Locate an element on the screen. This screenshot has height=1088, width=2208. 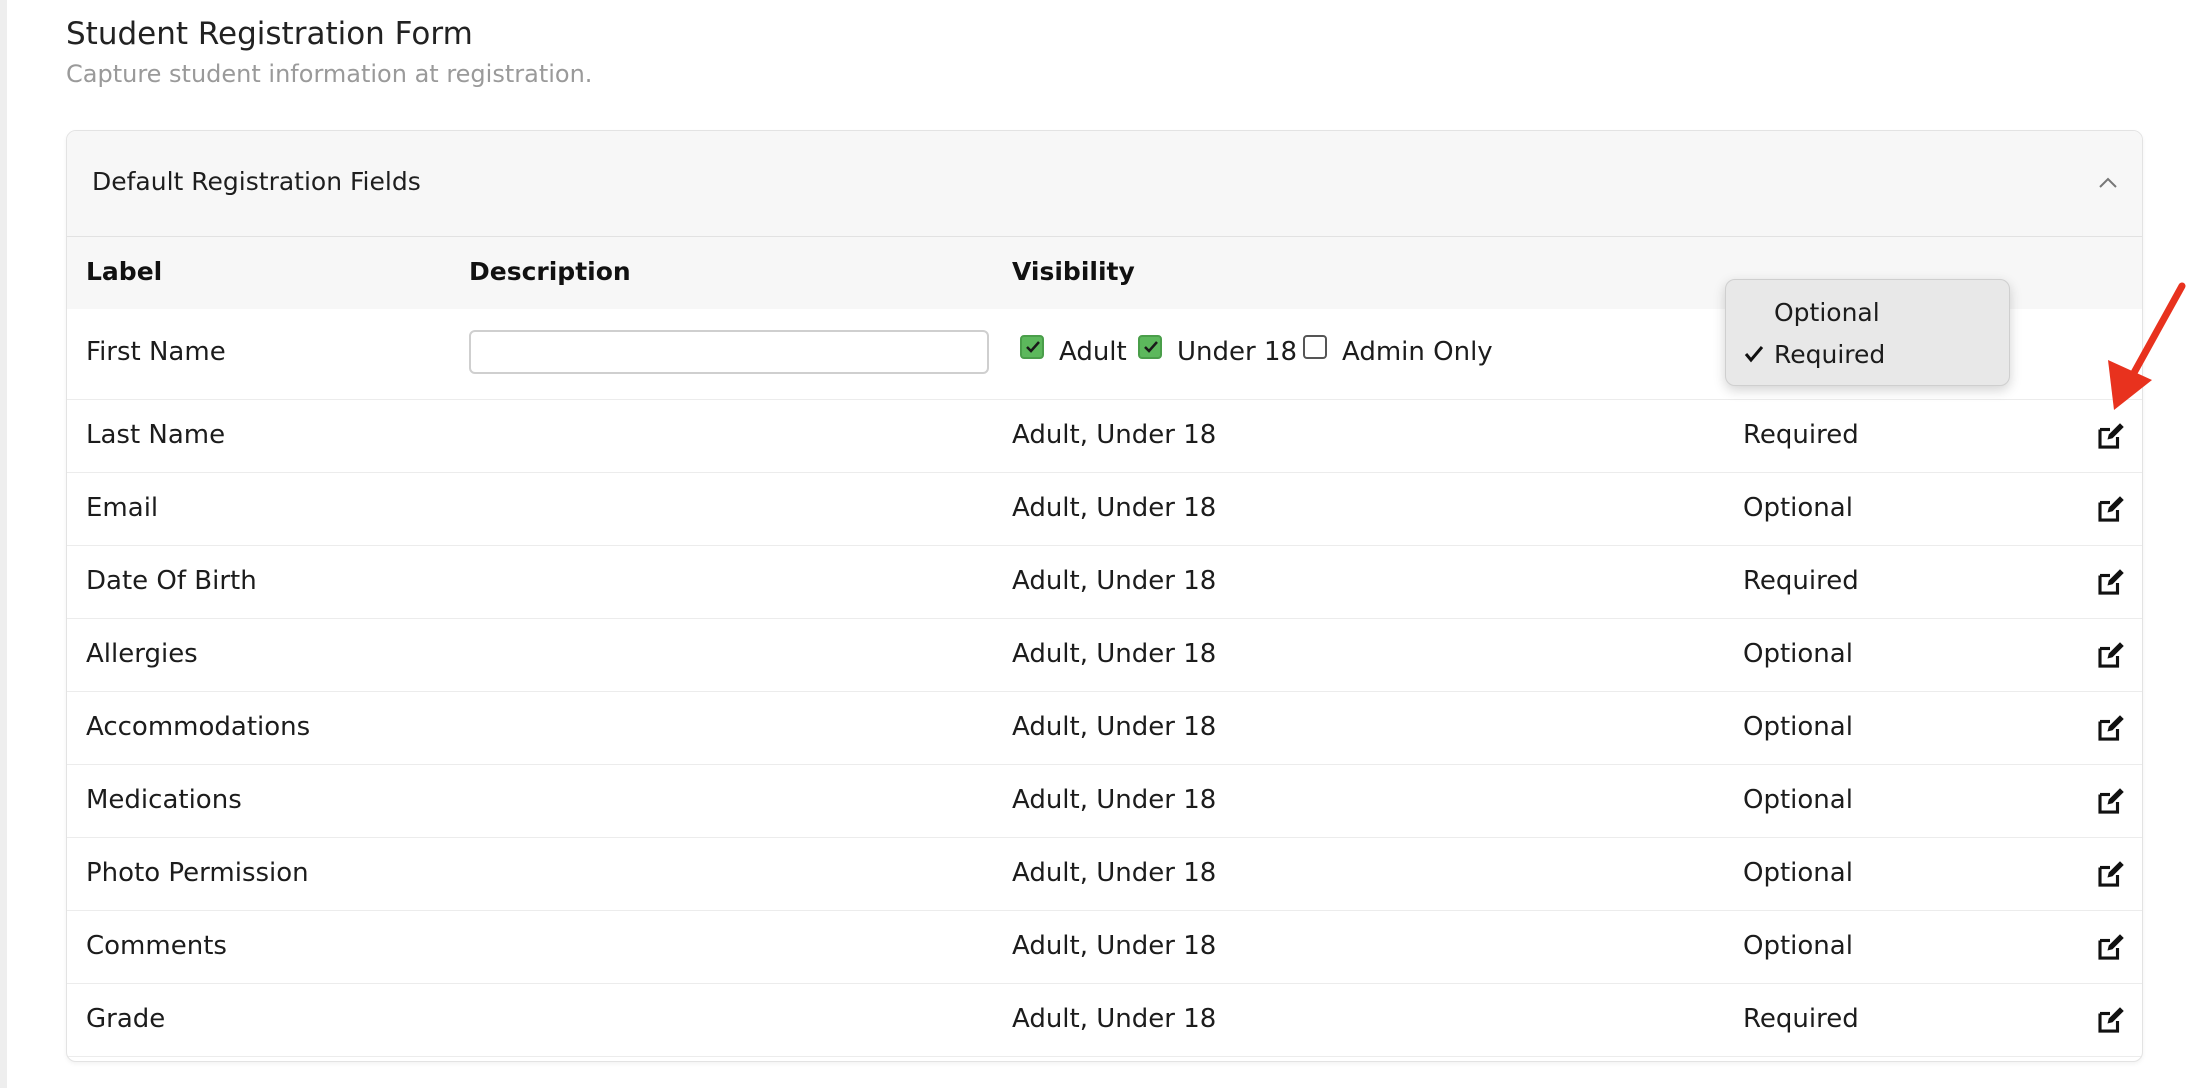
field-label: Last Name is located at coordinates (156, 435).